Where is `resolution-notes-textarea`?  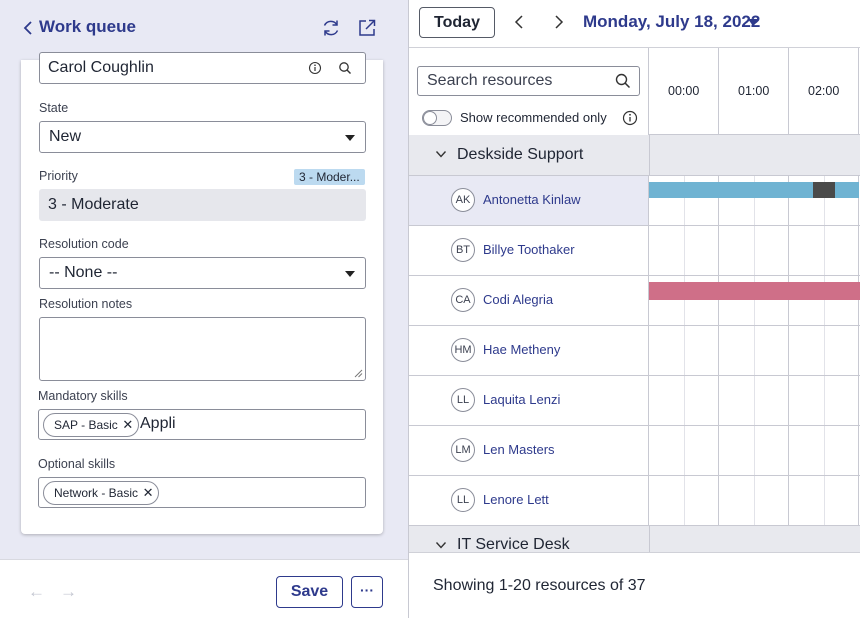 resolution-notes-textarea is located at coordinates (202, 349).